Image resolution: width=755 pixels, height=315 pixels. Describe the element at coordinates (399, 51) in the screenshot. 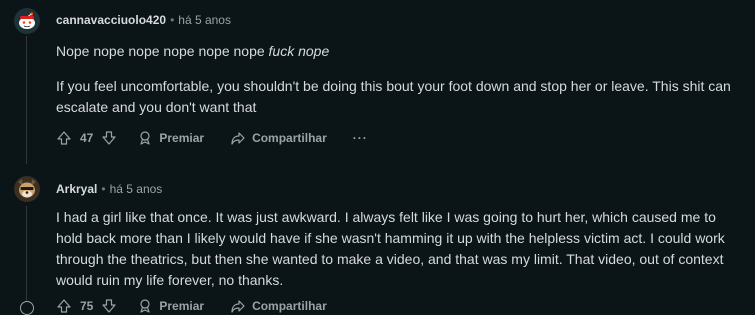

I see `comment-paragraph: Nope nope nope nope nope nope fuck nope` at that location.